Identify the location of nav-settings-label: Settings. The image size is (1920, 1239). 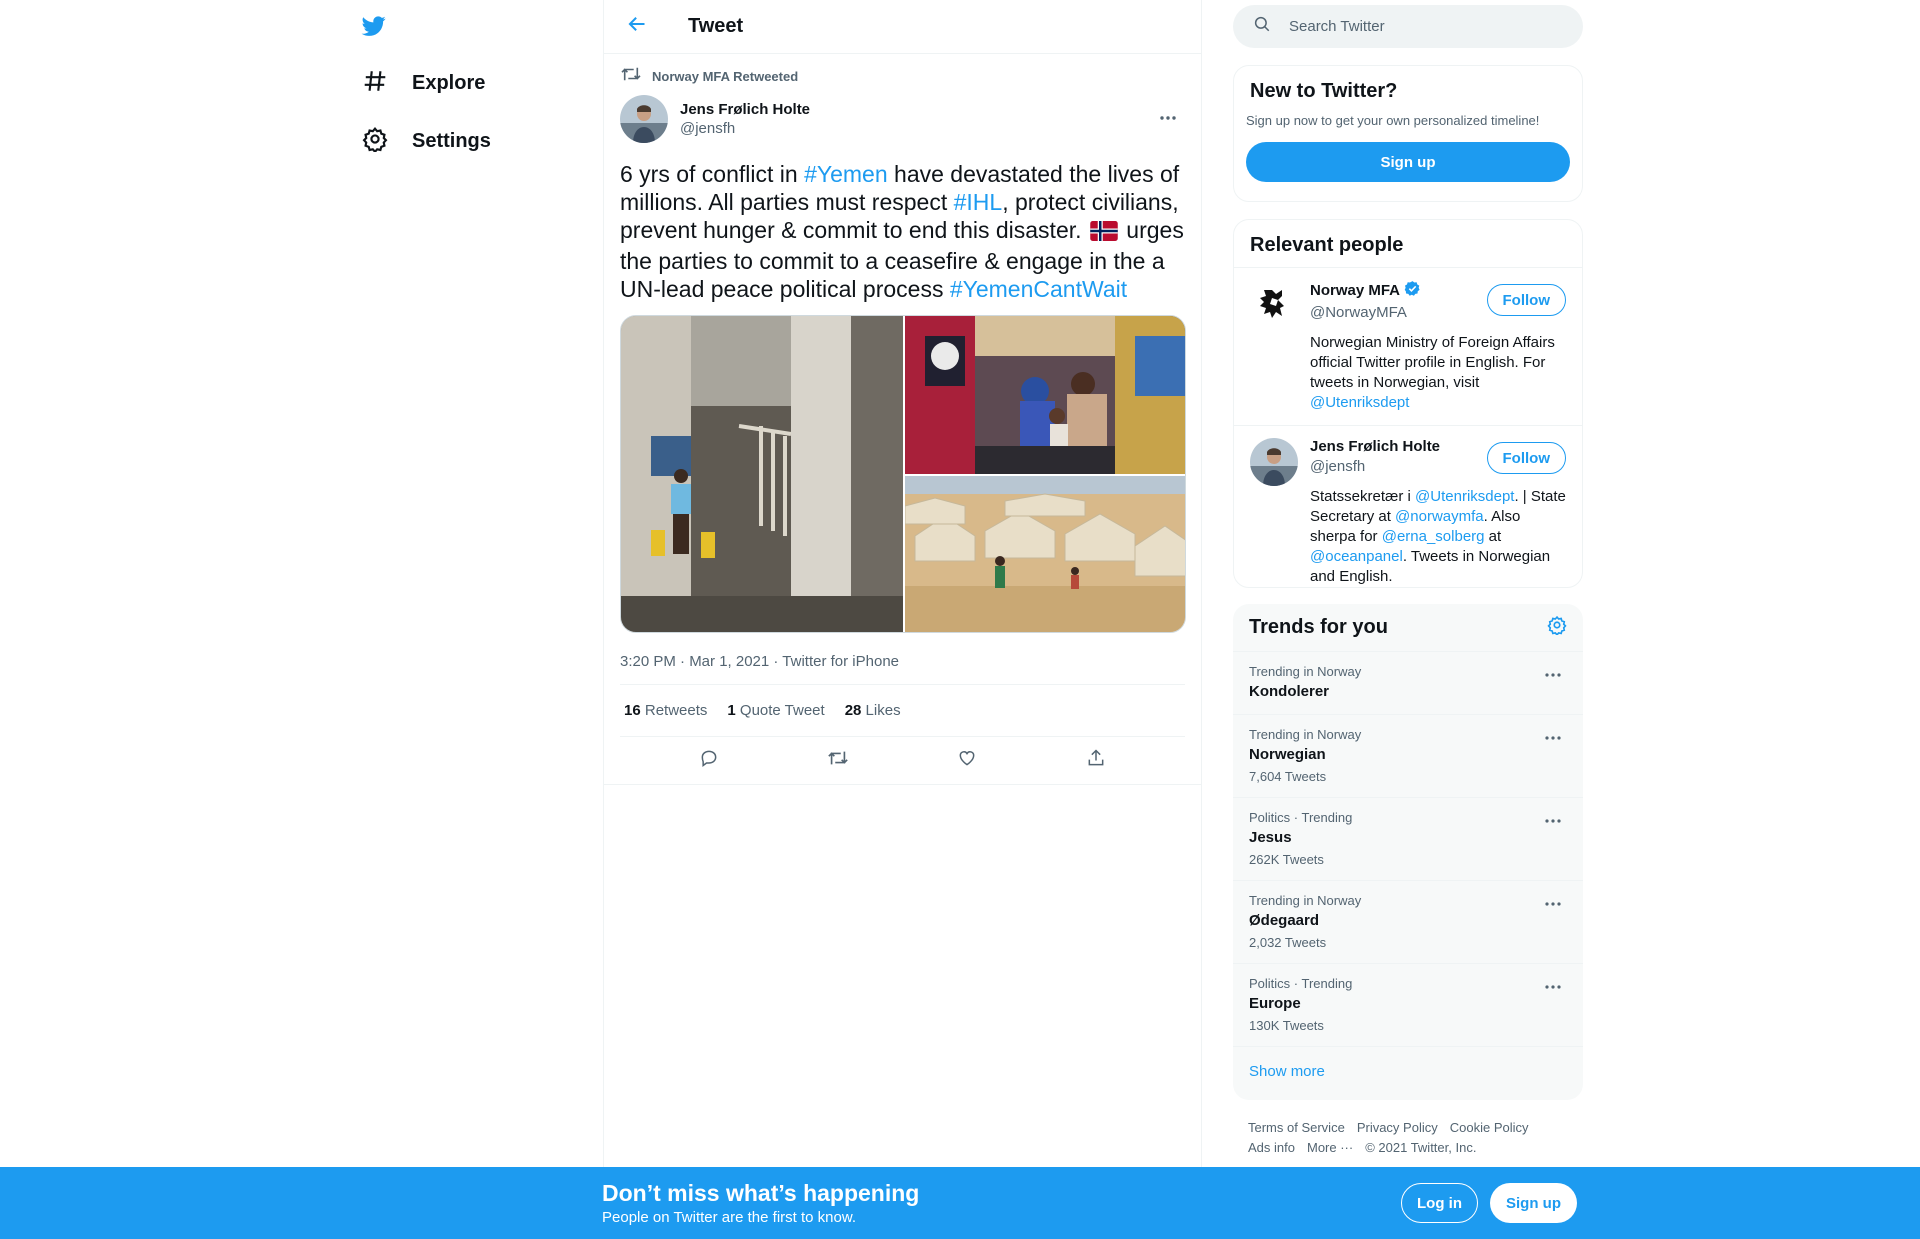
(451, 140).